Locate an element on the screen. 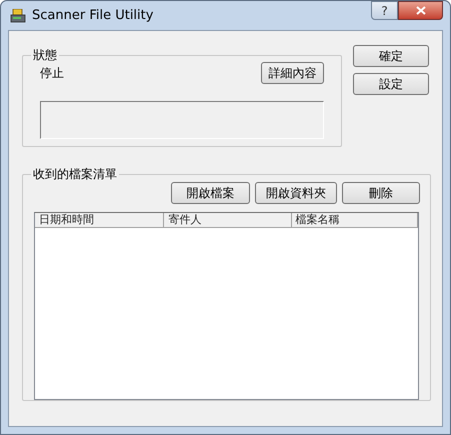 This screenshot has height=435, width=451. column-header: 寄件人 is located at coordinates (228, 220).